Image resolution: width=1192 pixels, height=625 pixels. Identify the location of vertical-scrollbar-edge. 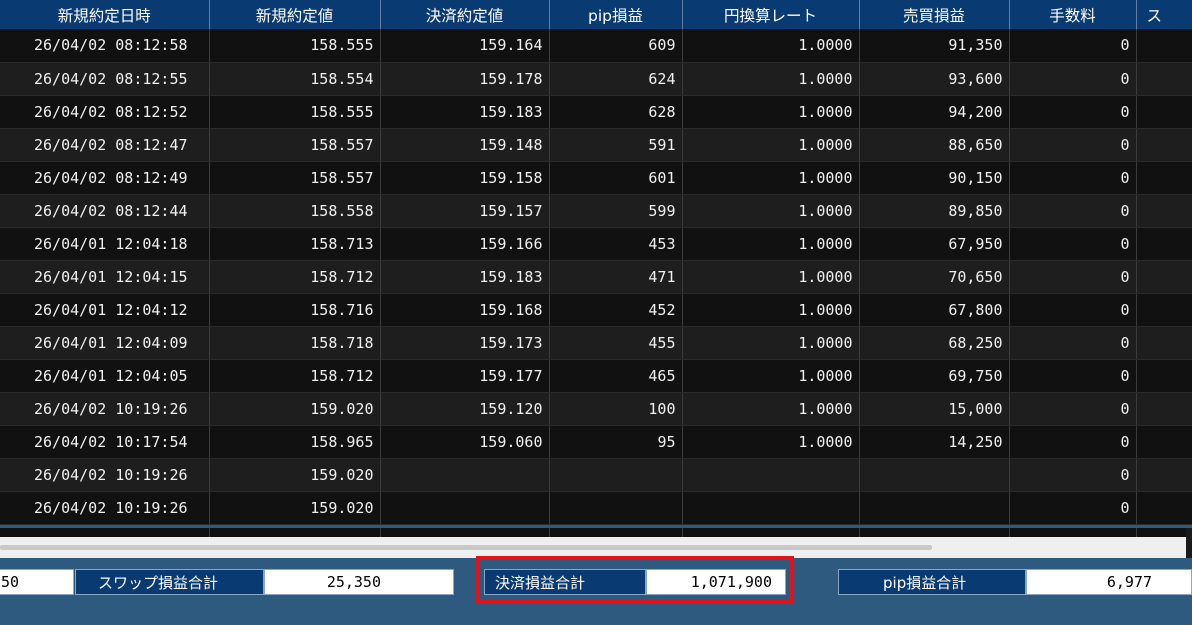
(1189, 543).